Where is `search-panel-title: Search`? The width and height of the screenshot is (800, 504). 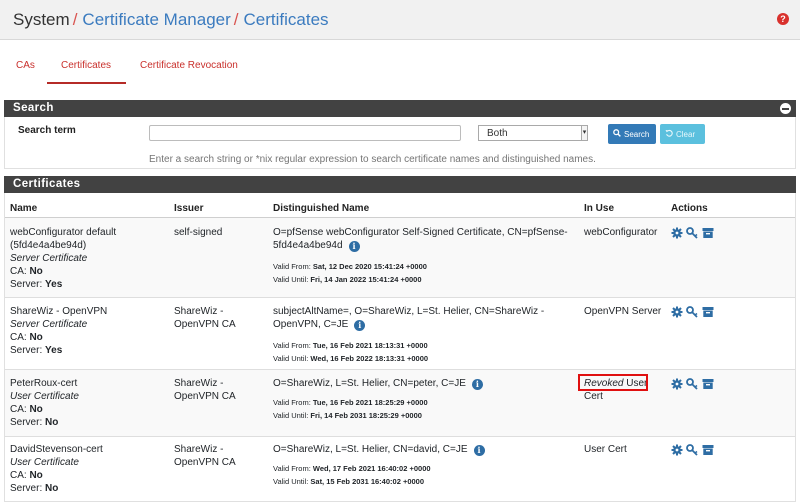
search-panel-title: Search is located at coordinates (33, 108).